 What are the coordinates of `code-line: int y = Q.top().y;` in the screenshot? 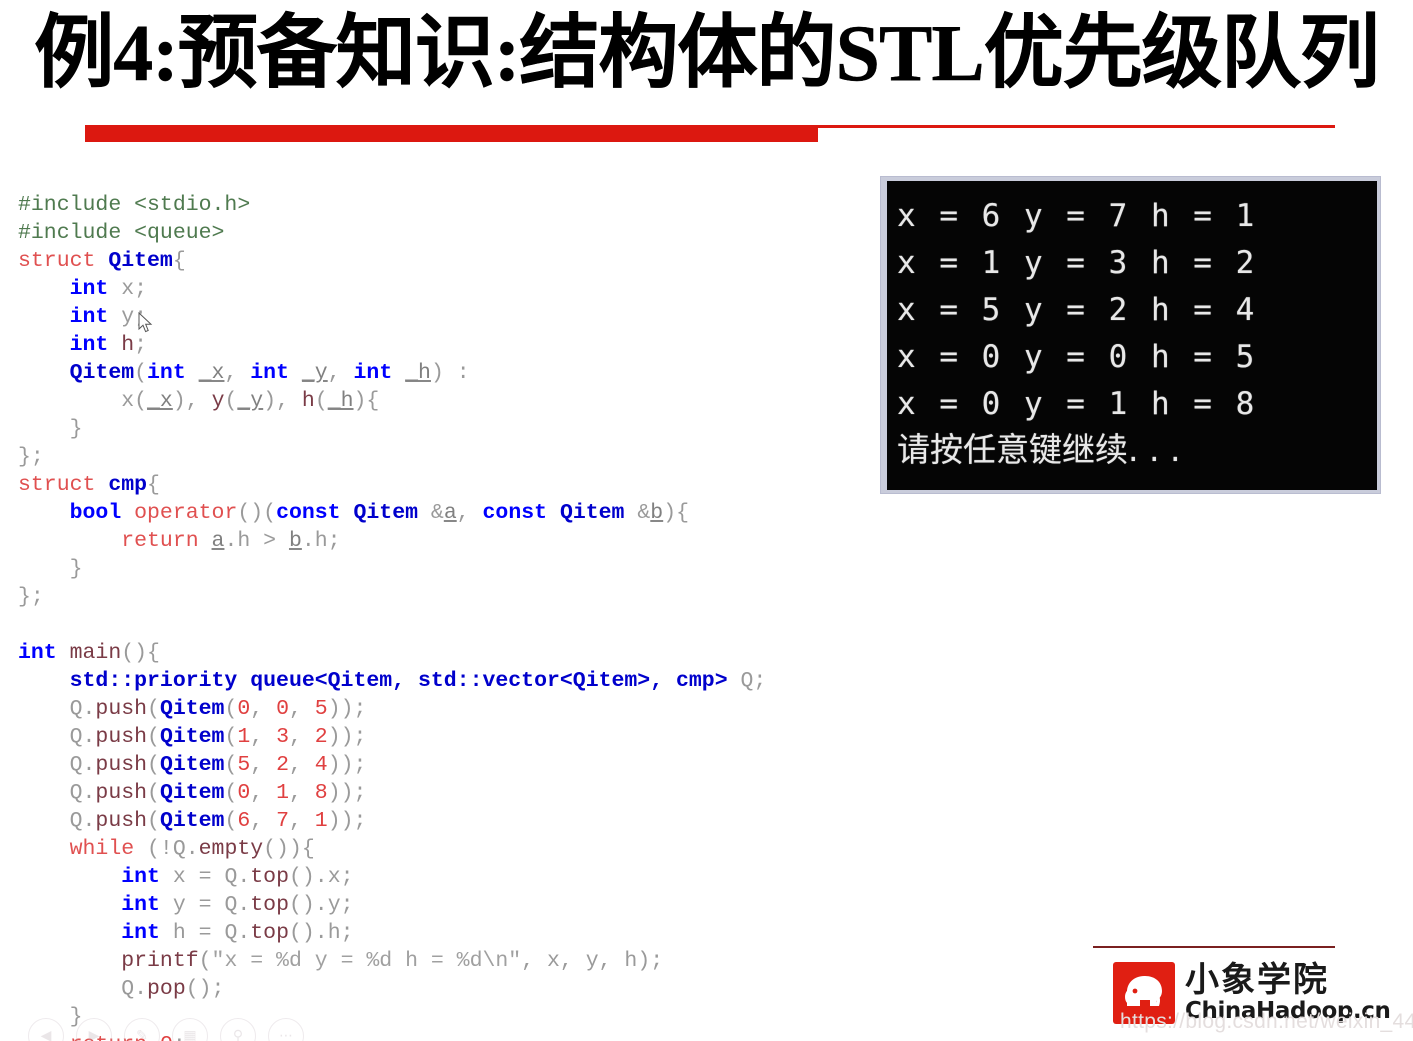 It's located at (237, 905).